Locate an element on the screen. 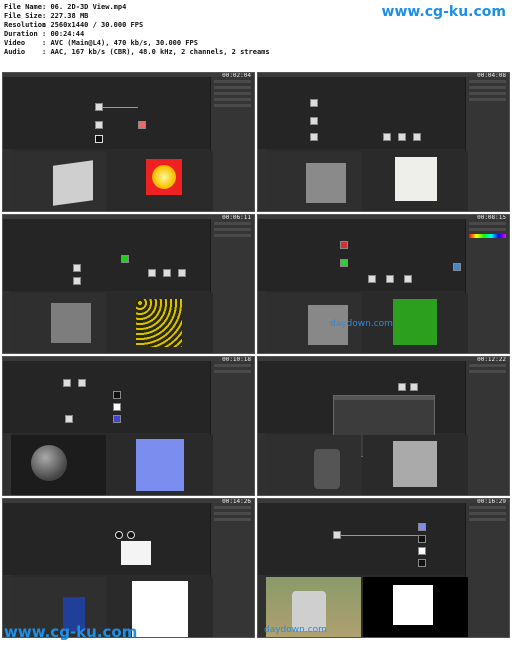 The height and width of the screenshot is (647, 512). frame-4: 00:08:15 daydown.com is located at coordinates (383, 284).